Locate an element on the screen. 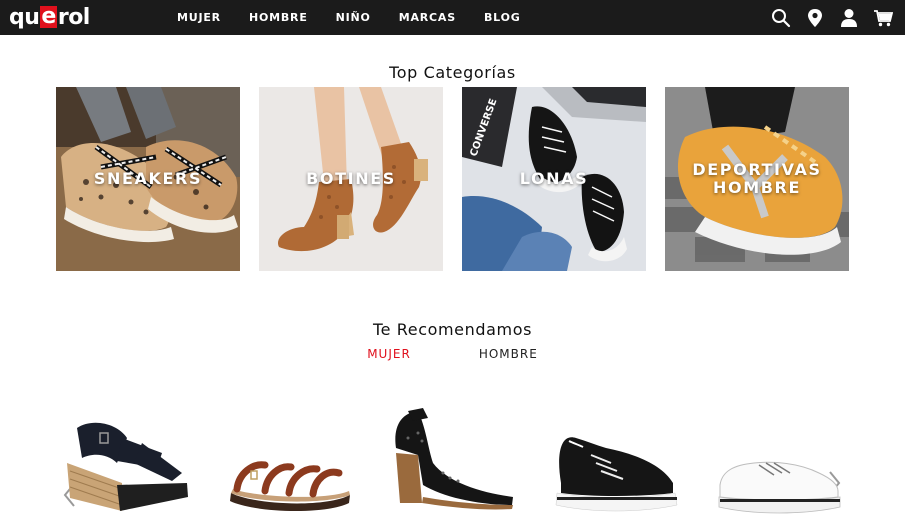 This screenshot has width=905, height=518. nav-item-nino: NIÑO is located at coordinates (353, 17).